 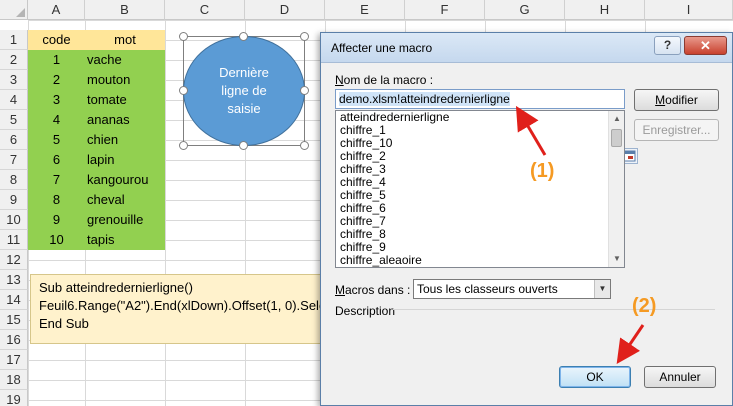 What do you see at coordinates (14, 340) in the screenshot?
I see `row-header-16: 16` at bounding box center [14, 340].